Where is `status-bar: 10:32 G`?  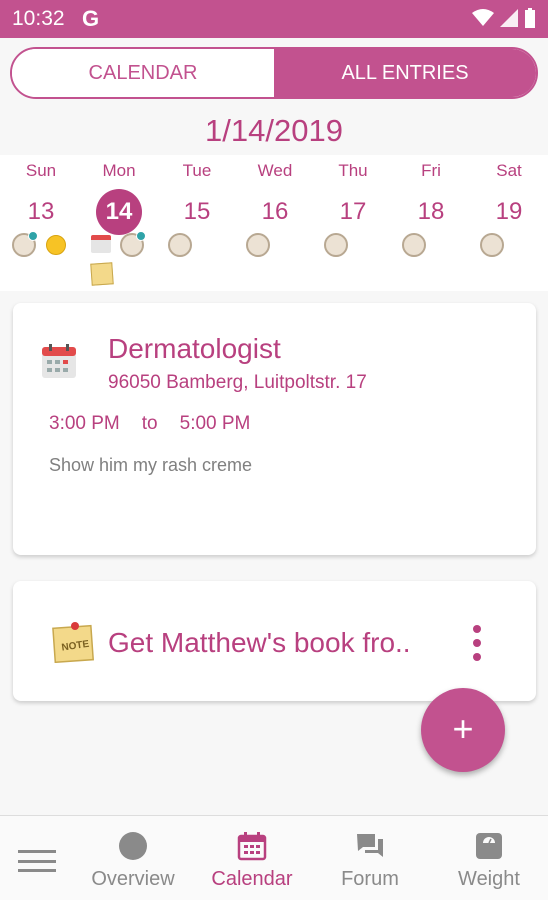
status-bar: 10:32 G is located at coordinates (274, 19).